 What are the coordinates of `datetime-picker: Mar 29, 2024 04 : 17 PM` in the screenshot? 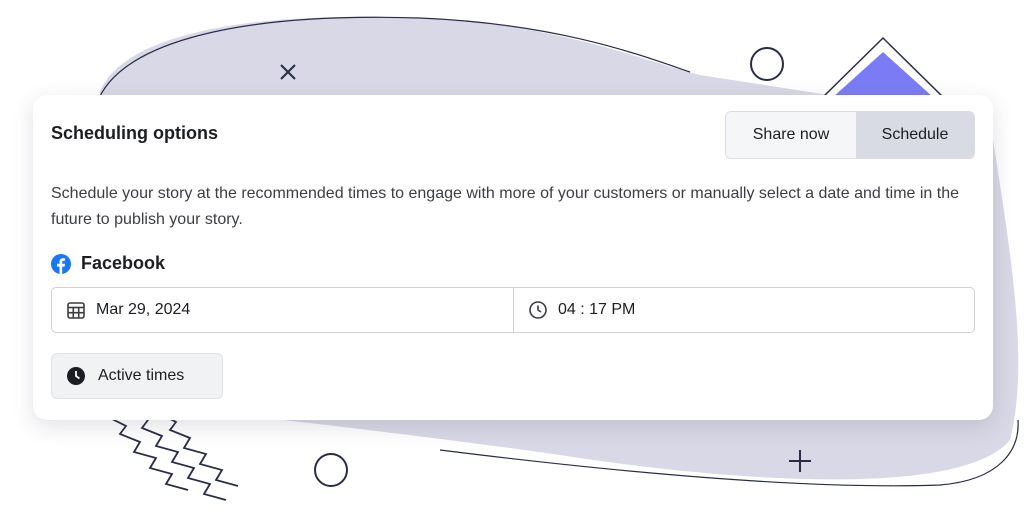 It's located at (513, 310).